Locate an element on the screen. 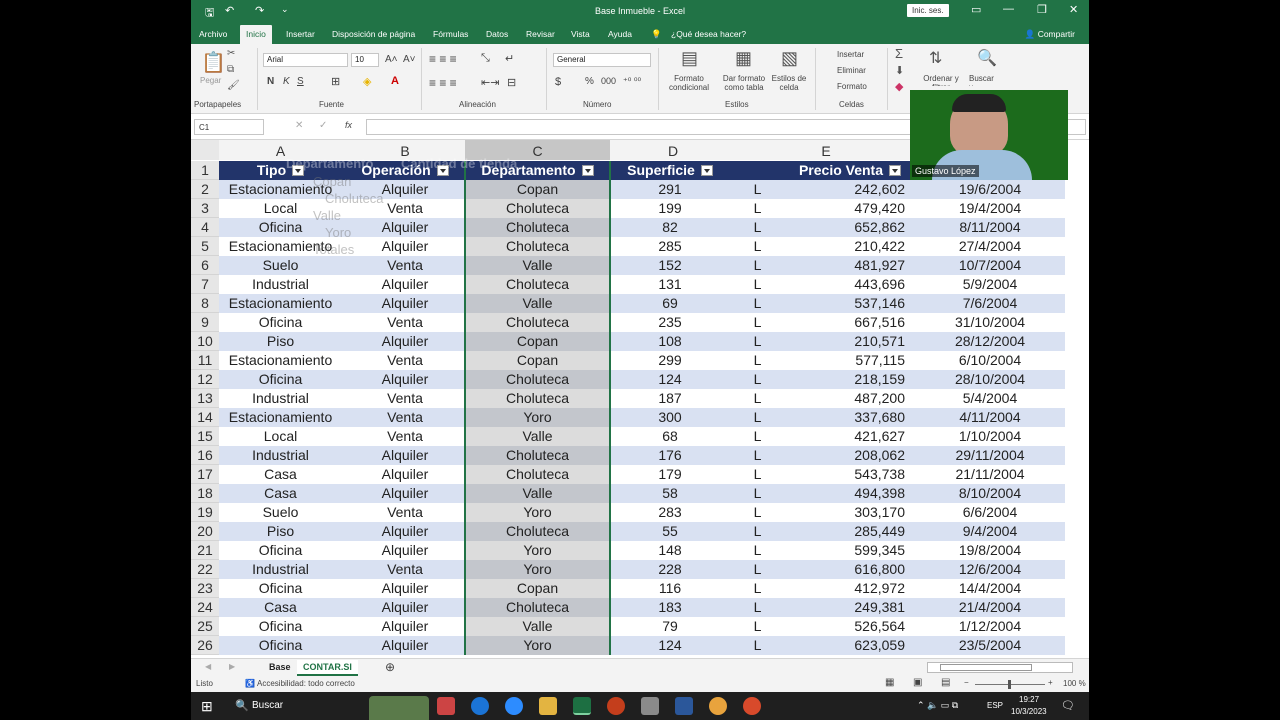 The width and height of the screenshot is (1280, 720). row-number: 13 is located at coordinates (205, 398).